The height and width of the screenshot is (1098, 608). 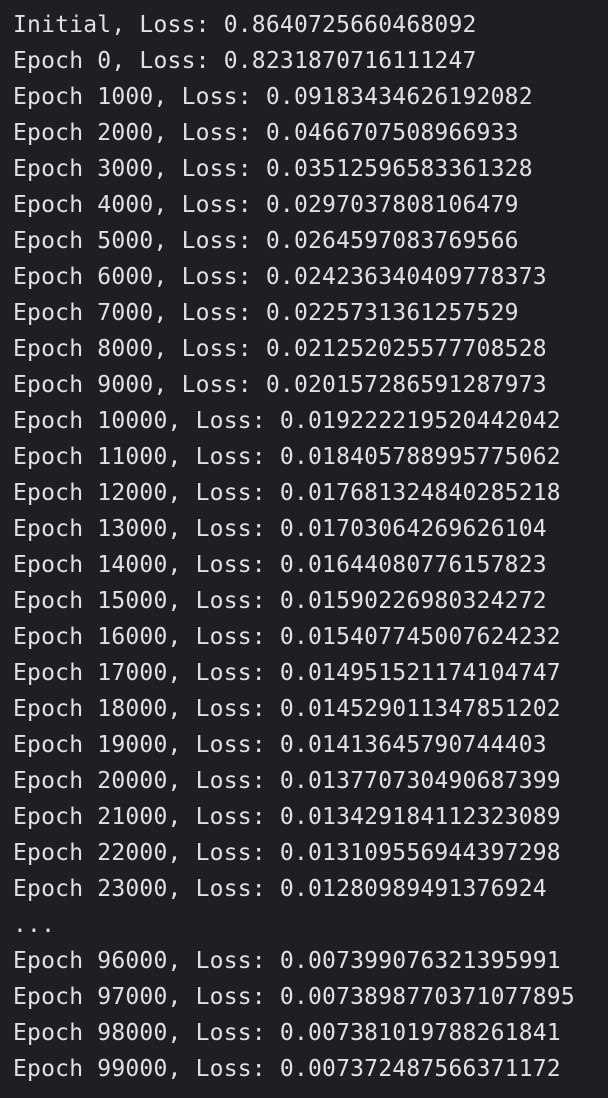 What do you see at coordinates (273, 97) in the screenshot?
I see `log-line-epoch-1000: Epoch 1000, Loss: 0.09183434626192082` at bounding box center [273, 97].